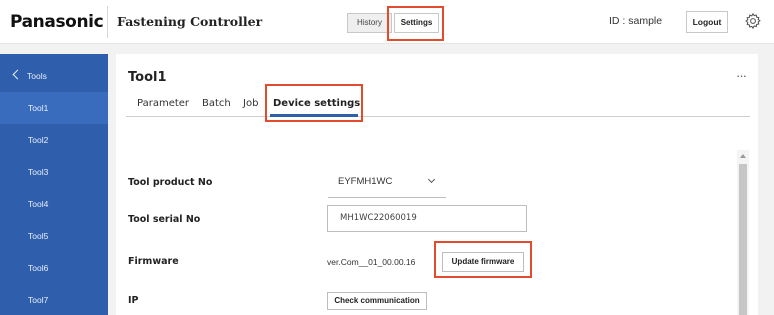  What do you see at coordinates (707, 22) in the screenshot?
I see `logout-button: Logout` at bounding box center [707, 22].